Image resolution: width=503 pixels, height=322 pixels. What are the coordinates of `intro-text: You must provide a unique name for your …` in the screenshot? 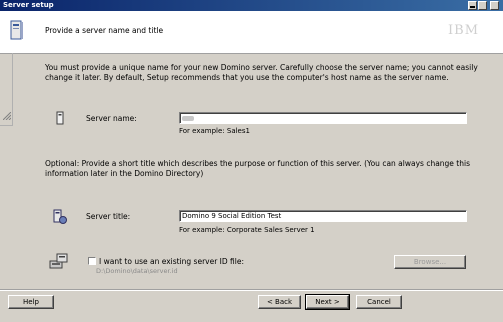 It's located at (261, 72).